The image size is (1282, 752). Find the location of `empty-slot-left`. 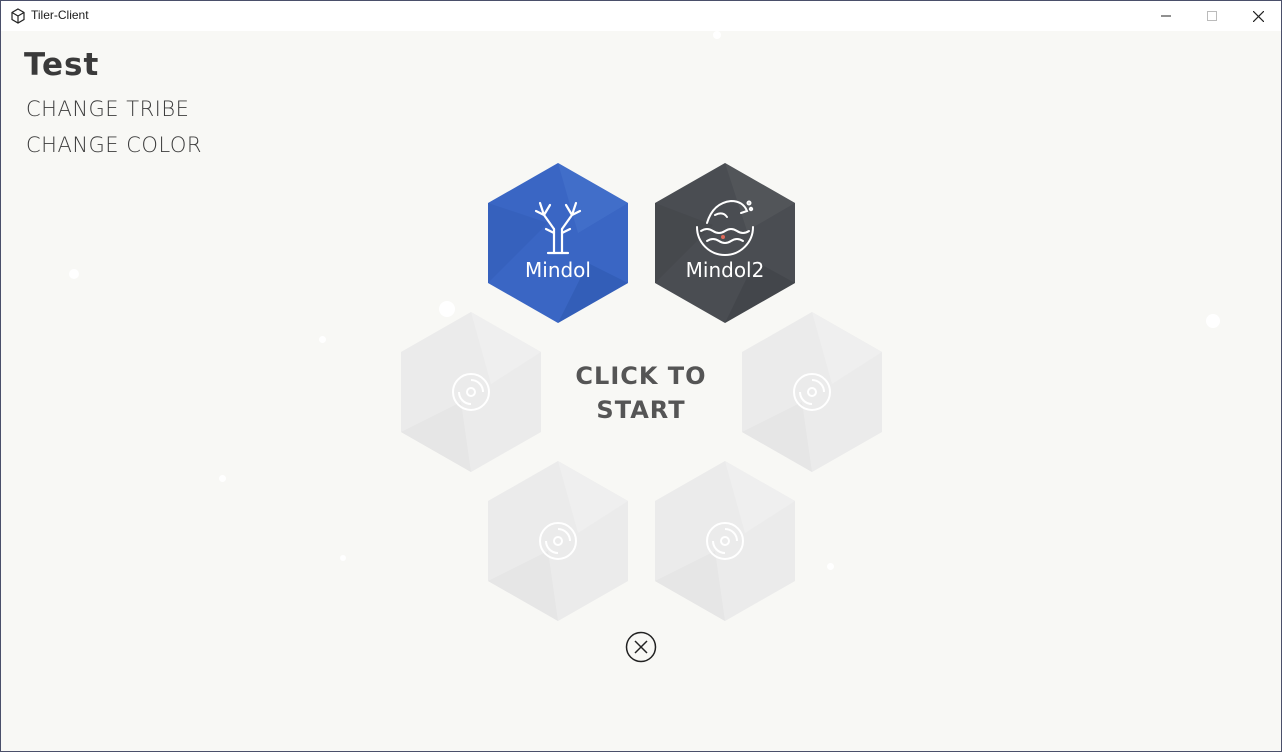

empty-slot-left is located at coordinates (471, 392).